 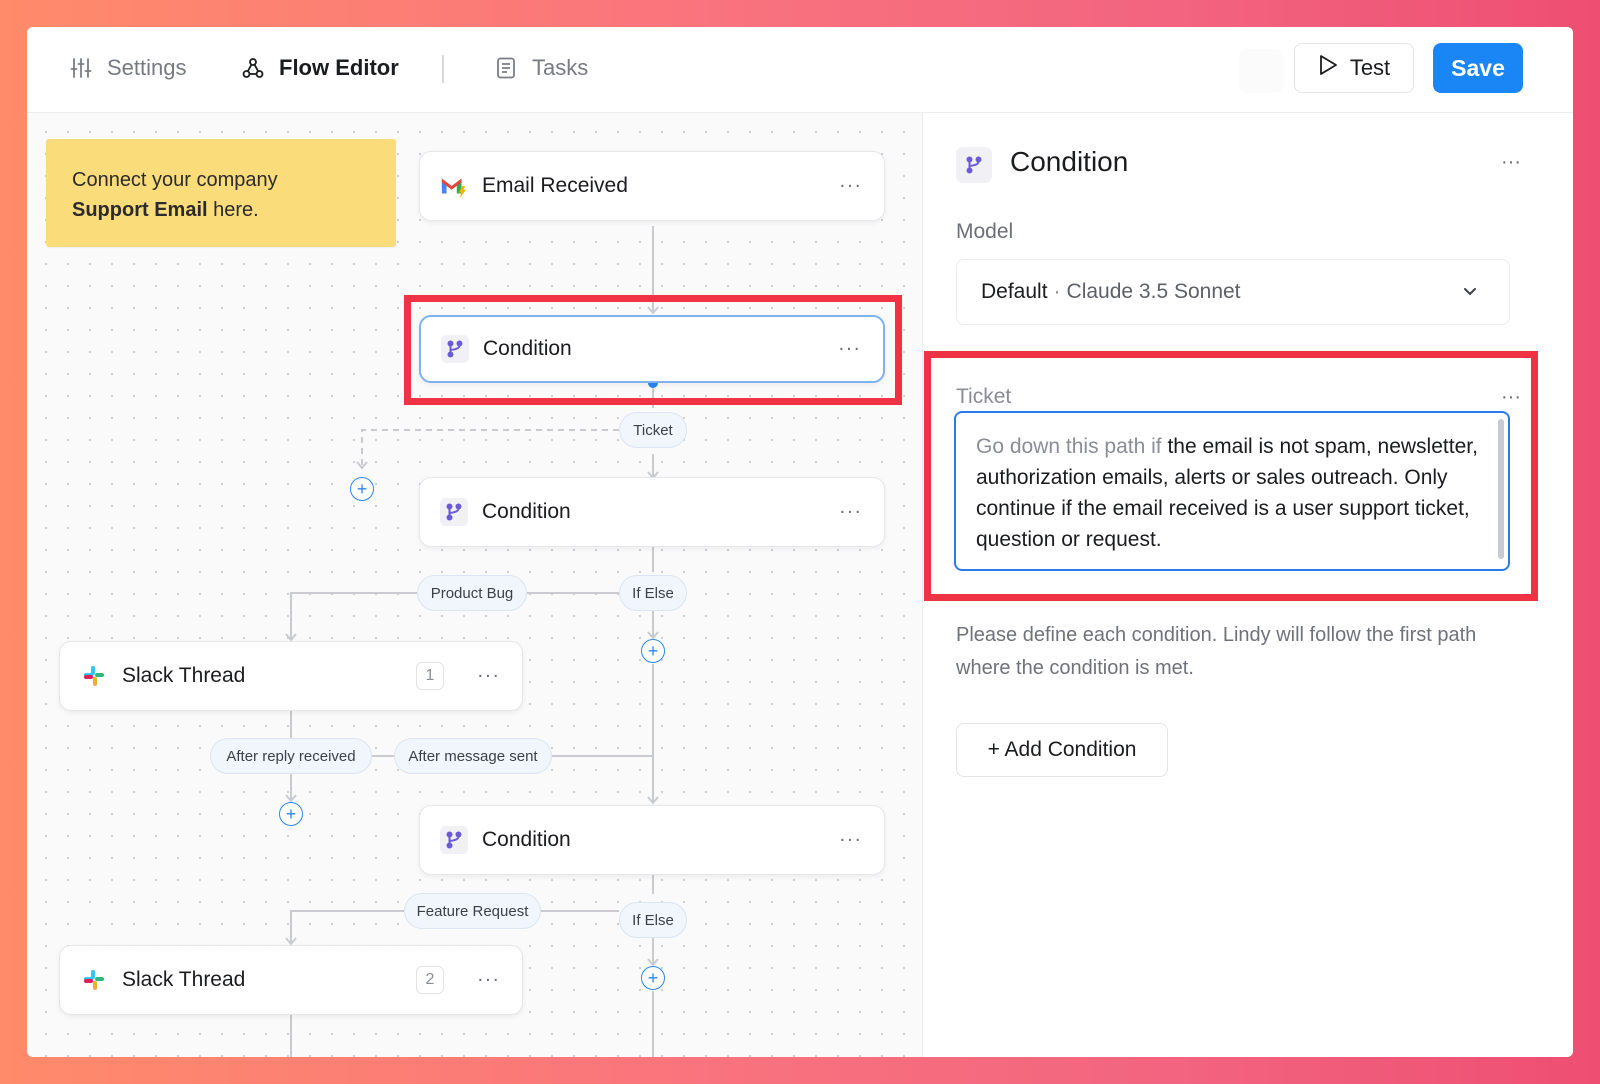 What do you see at coordinates (430, 980) in the screenshot?
I see `node-step-badge: 2` at bounding box center [430, 980].